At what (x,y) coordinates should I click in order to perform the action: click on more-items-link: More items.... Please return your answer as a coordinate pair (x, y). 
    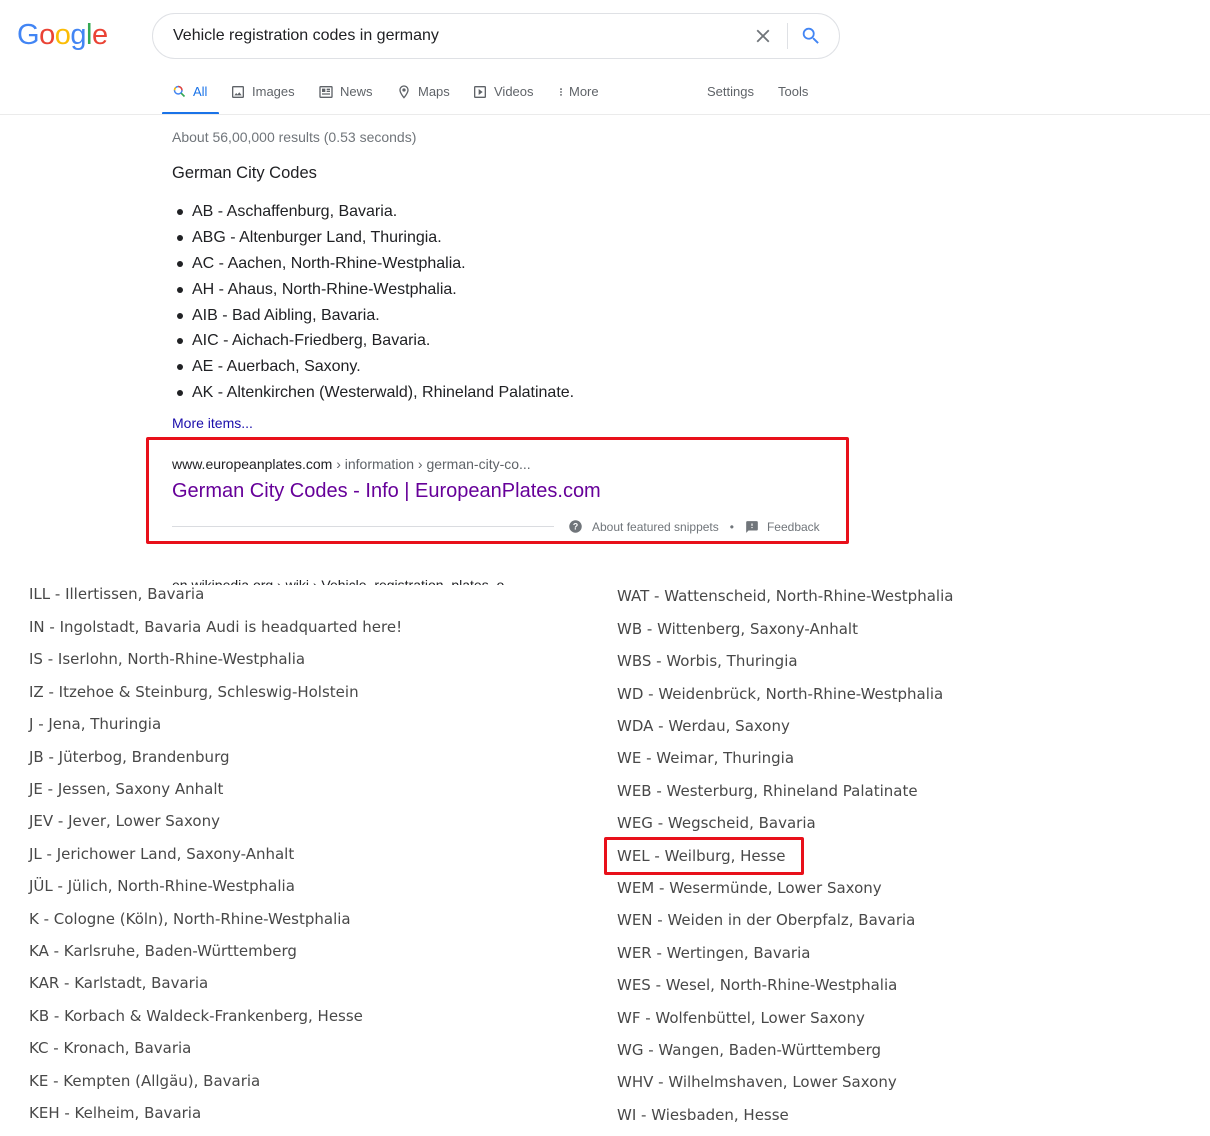
    Looking at the image, I should click on (212, 423).